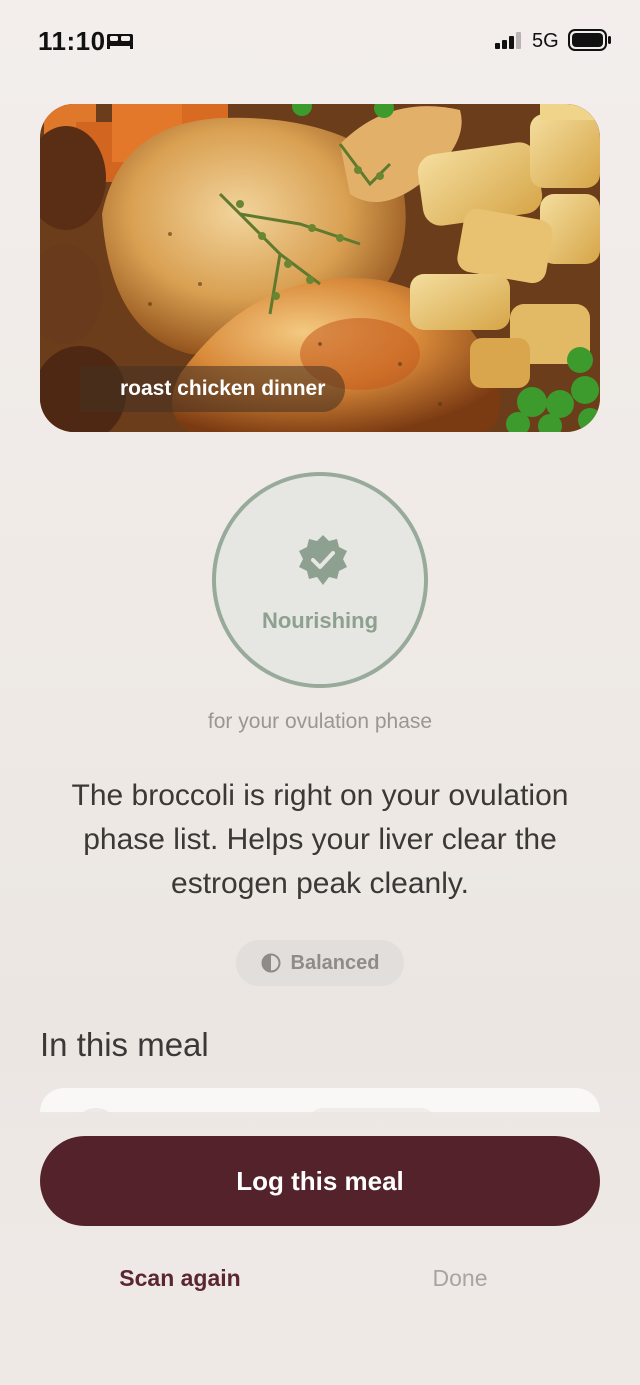 Image resolution: width=640 pixels, height=1385 pixels. Describe the element at coordinates (213, 389) in the screenshot. I see `meal-name-label: roast chicken dinner` at that location.